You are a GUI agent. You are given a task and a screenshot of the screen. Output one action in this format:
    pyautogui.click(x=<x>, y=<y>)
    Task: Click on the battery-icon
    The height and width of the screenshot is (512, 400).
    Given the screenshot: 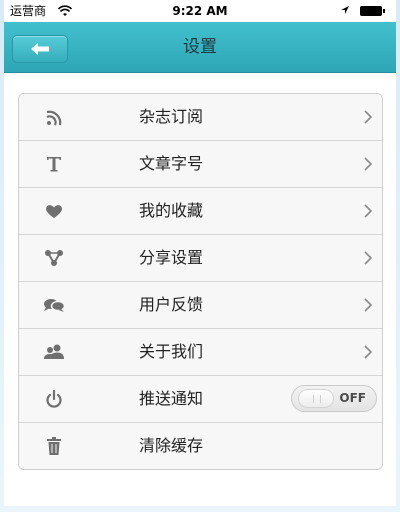 What is the action you would take?
    pyautogui.click(x=373, y=11)
    